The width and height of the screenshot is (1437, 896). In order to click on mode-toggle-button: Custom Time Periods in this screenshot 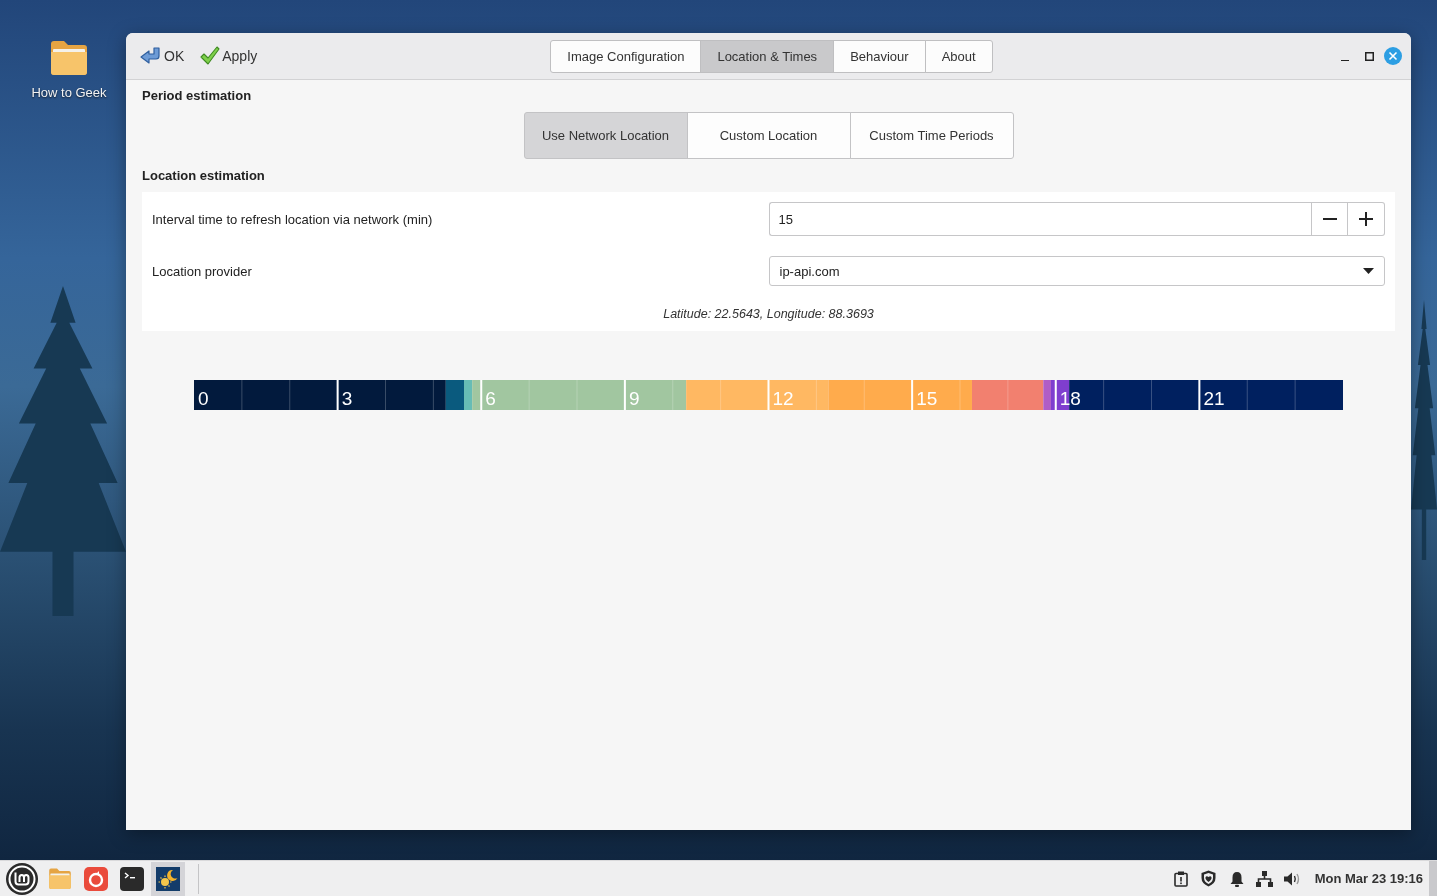, I will do `click(931, 135)`.